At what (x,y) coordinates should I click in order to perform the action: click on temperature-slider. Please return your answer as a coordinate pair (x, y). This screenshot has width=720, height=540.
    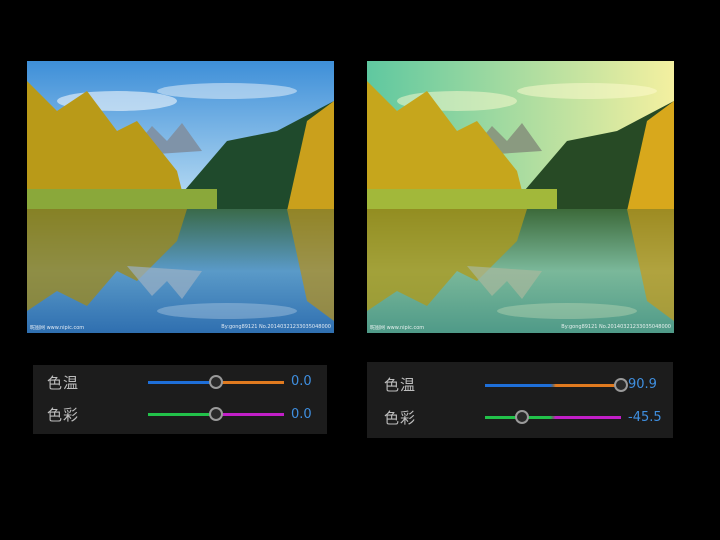
    Looking at the image, I should click on (553, 385).